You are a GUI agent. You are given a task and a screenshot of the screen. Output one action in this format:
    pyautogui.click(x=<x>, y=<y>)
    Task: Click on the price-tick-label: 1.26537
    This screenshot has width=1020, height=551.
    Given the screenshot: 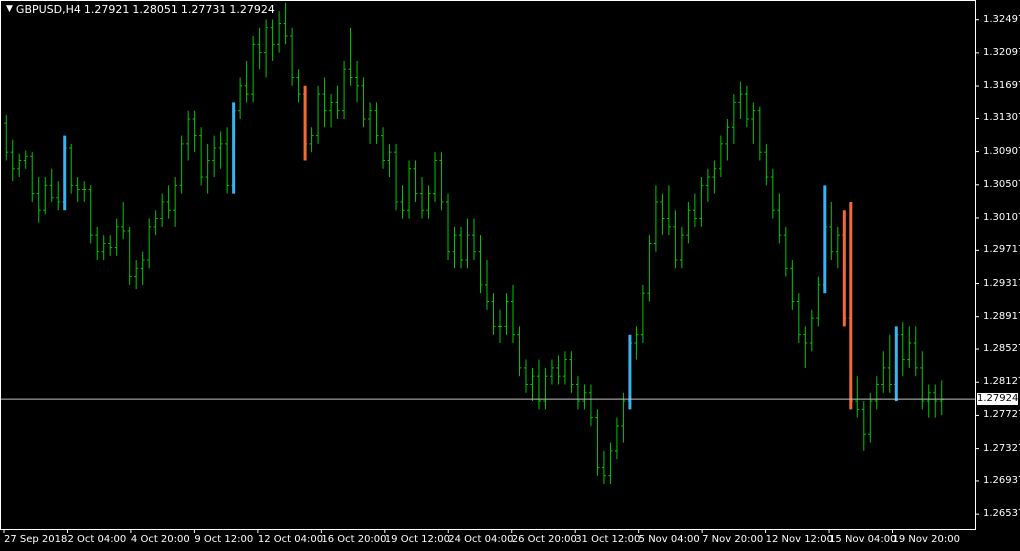 What is the action you would take?
    pyautogui.click(x=1001, y=514)
    